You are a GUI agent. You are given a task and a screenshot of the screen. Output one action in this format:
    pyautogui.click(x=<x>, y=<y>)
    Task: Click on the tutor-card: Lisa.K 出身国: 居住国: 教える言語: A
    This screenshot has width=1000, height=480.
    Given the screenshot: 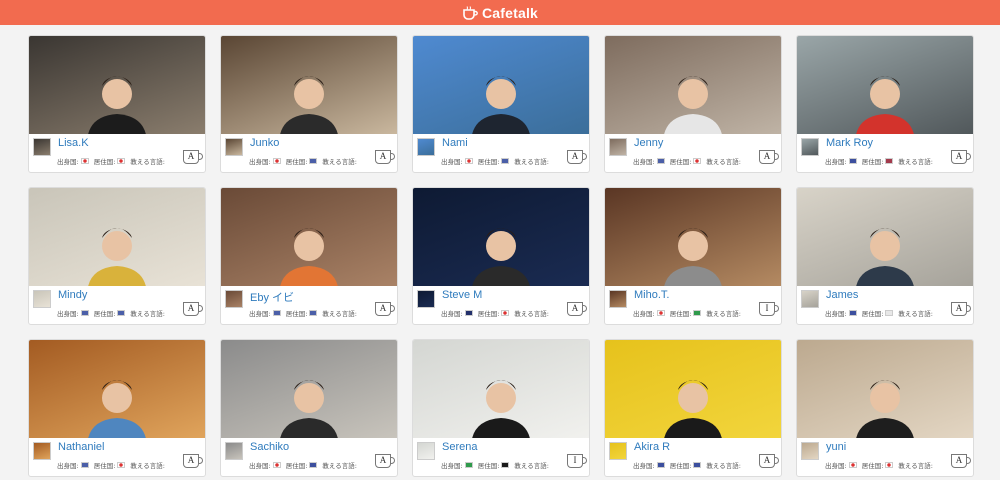 What is the action you would take?
    pyautogui.click(x=117, y=104)
    